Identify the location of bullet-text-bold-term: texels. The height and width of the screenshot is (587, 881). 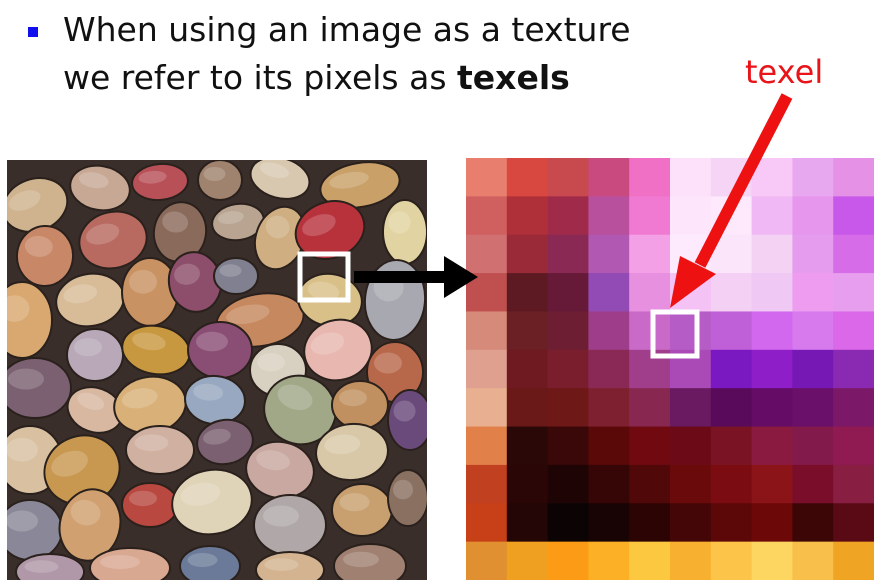
(513, 77).